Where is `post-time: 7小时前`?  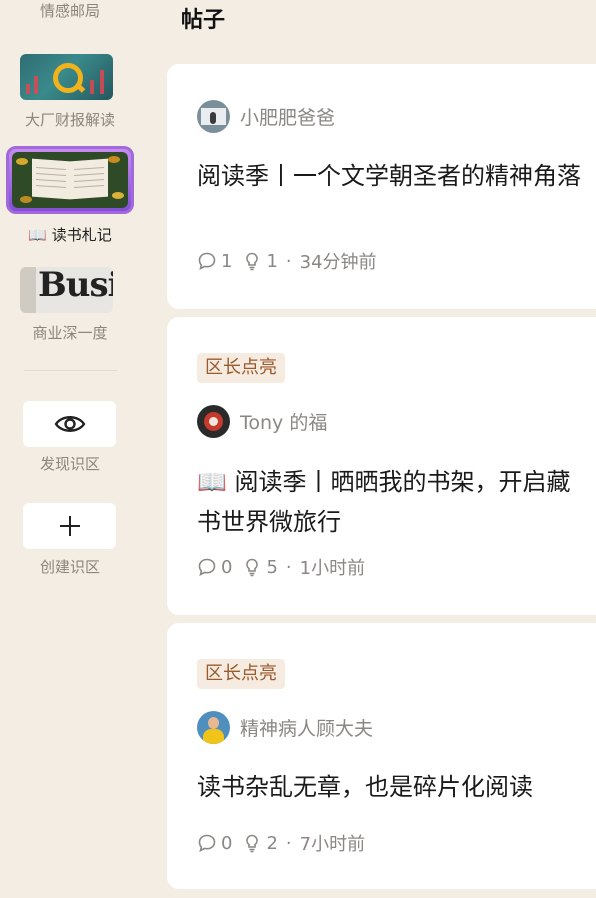
post-time: 7小时前 is located at coordinates (332, 844).